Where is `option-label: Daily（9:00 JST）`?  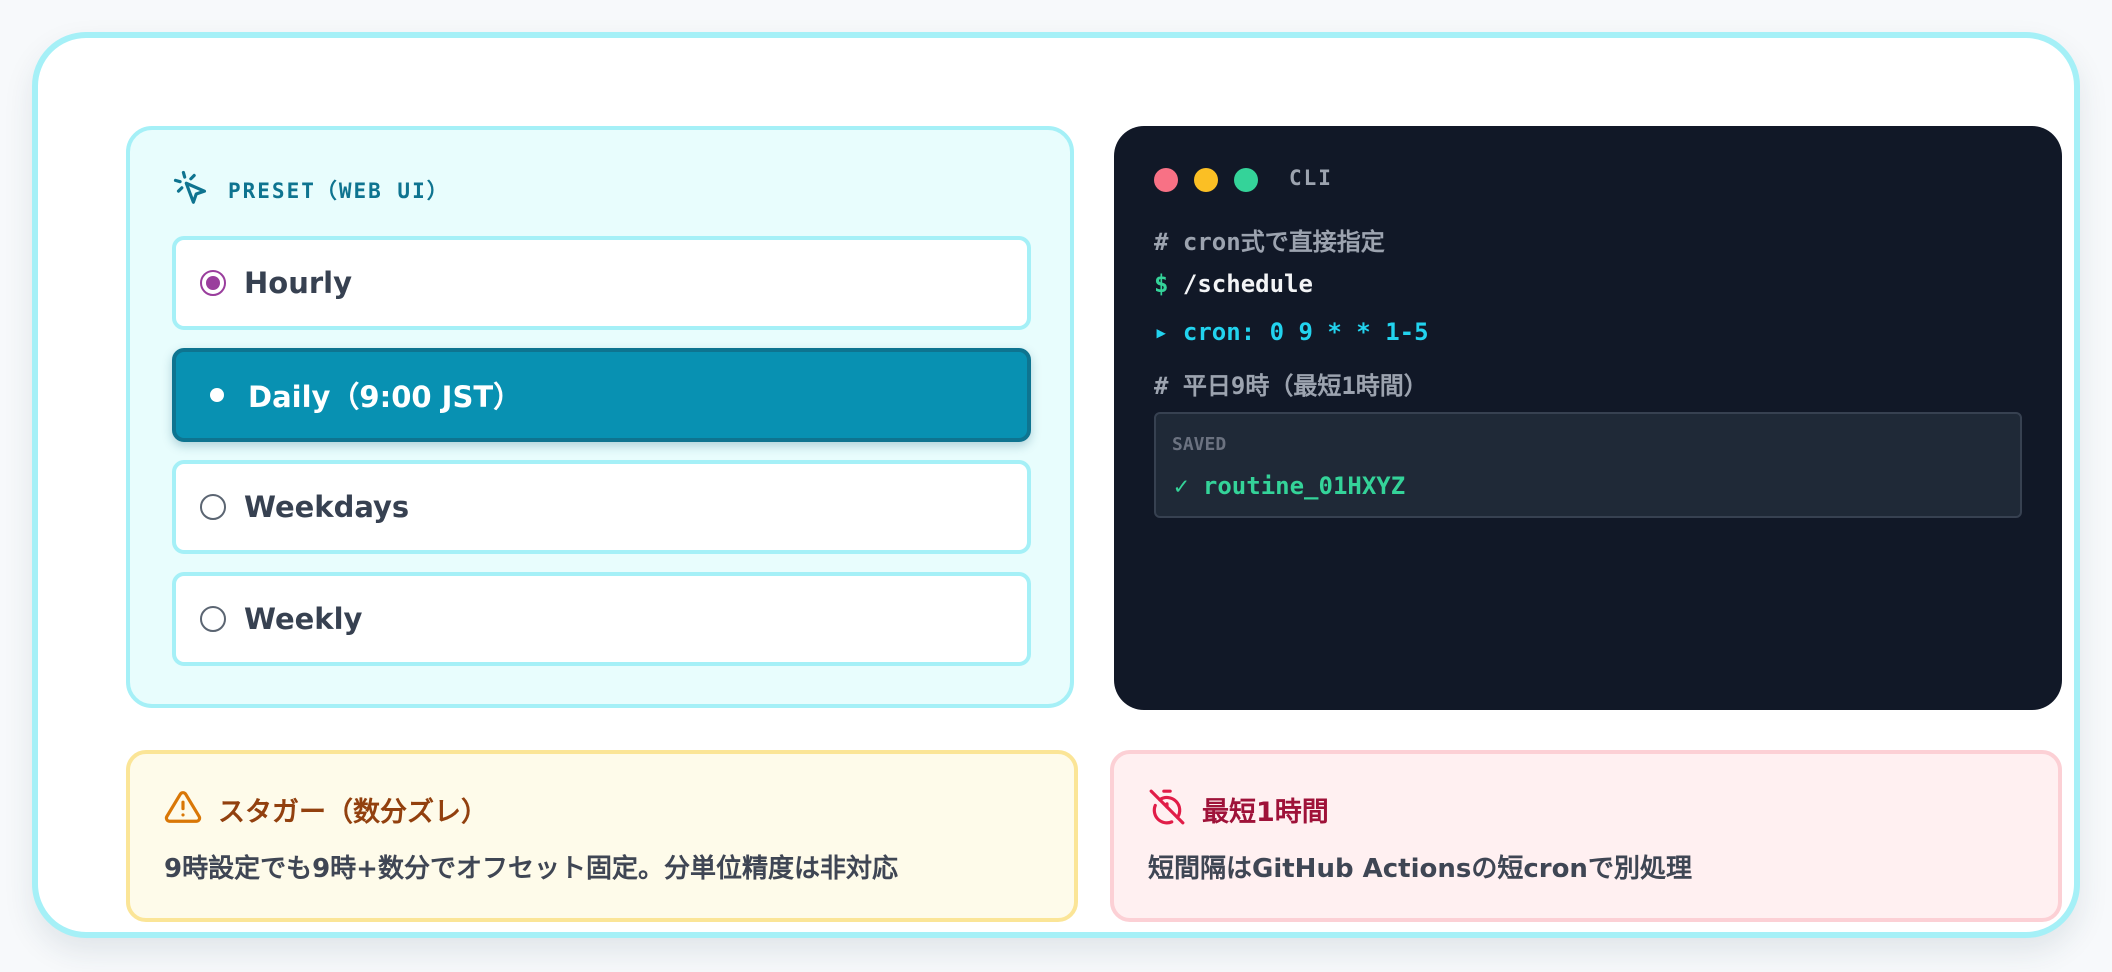 option-label: Daily（9:00 JST） is located at coordinates (385, 397).